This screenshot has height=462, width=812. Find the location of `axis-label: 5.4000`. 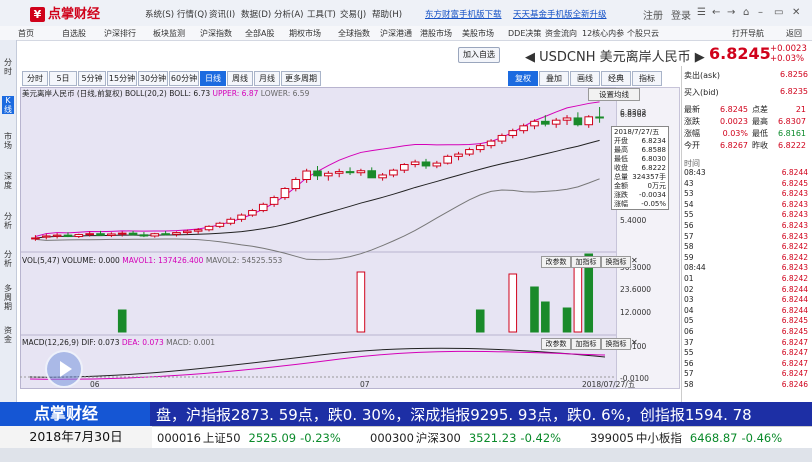

axis-label: 5.4000 is located at coordinates (633, 220).